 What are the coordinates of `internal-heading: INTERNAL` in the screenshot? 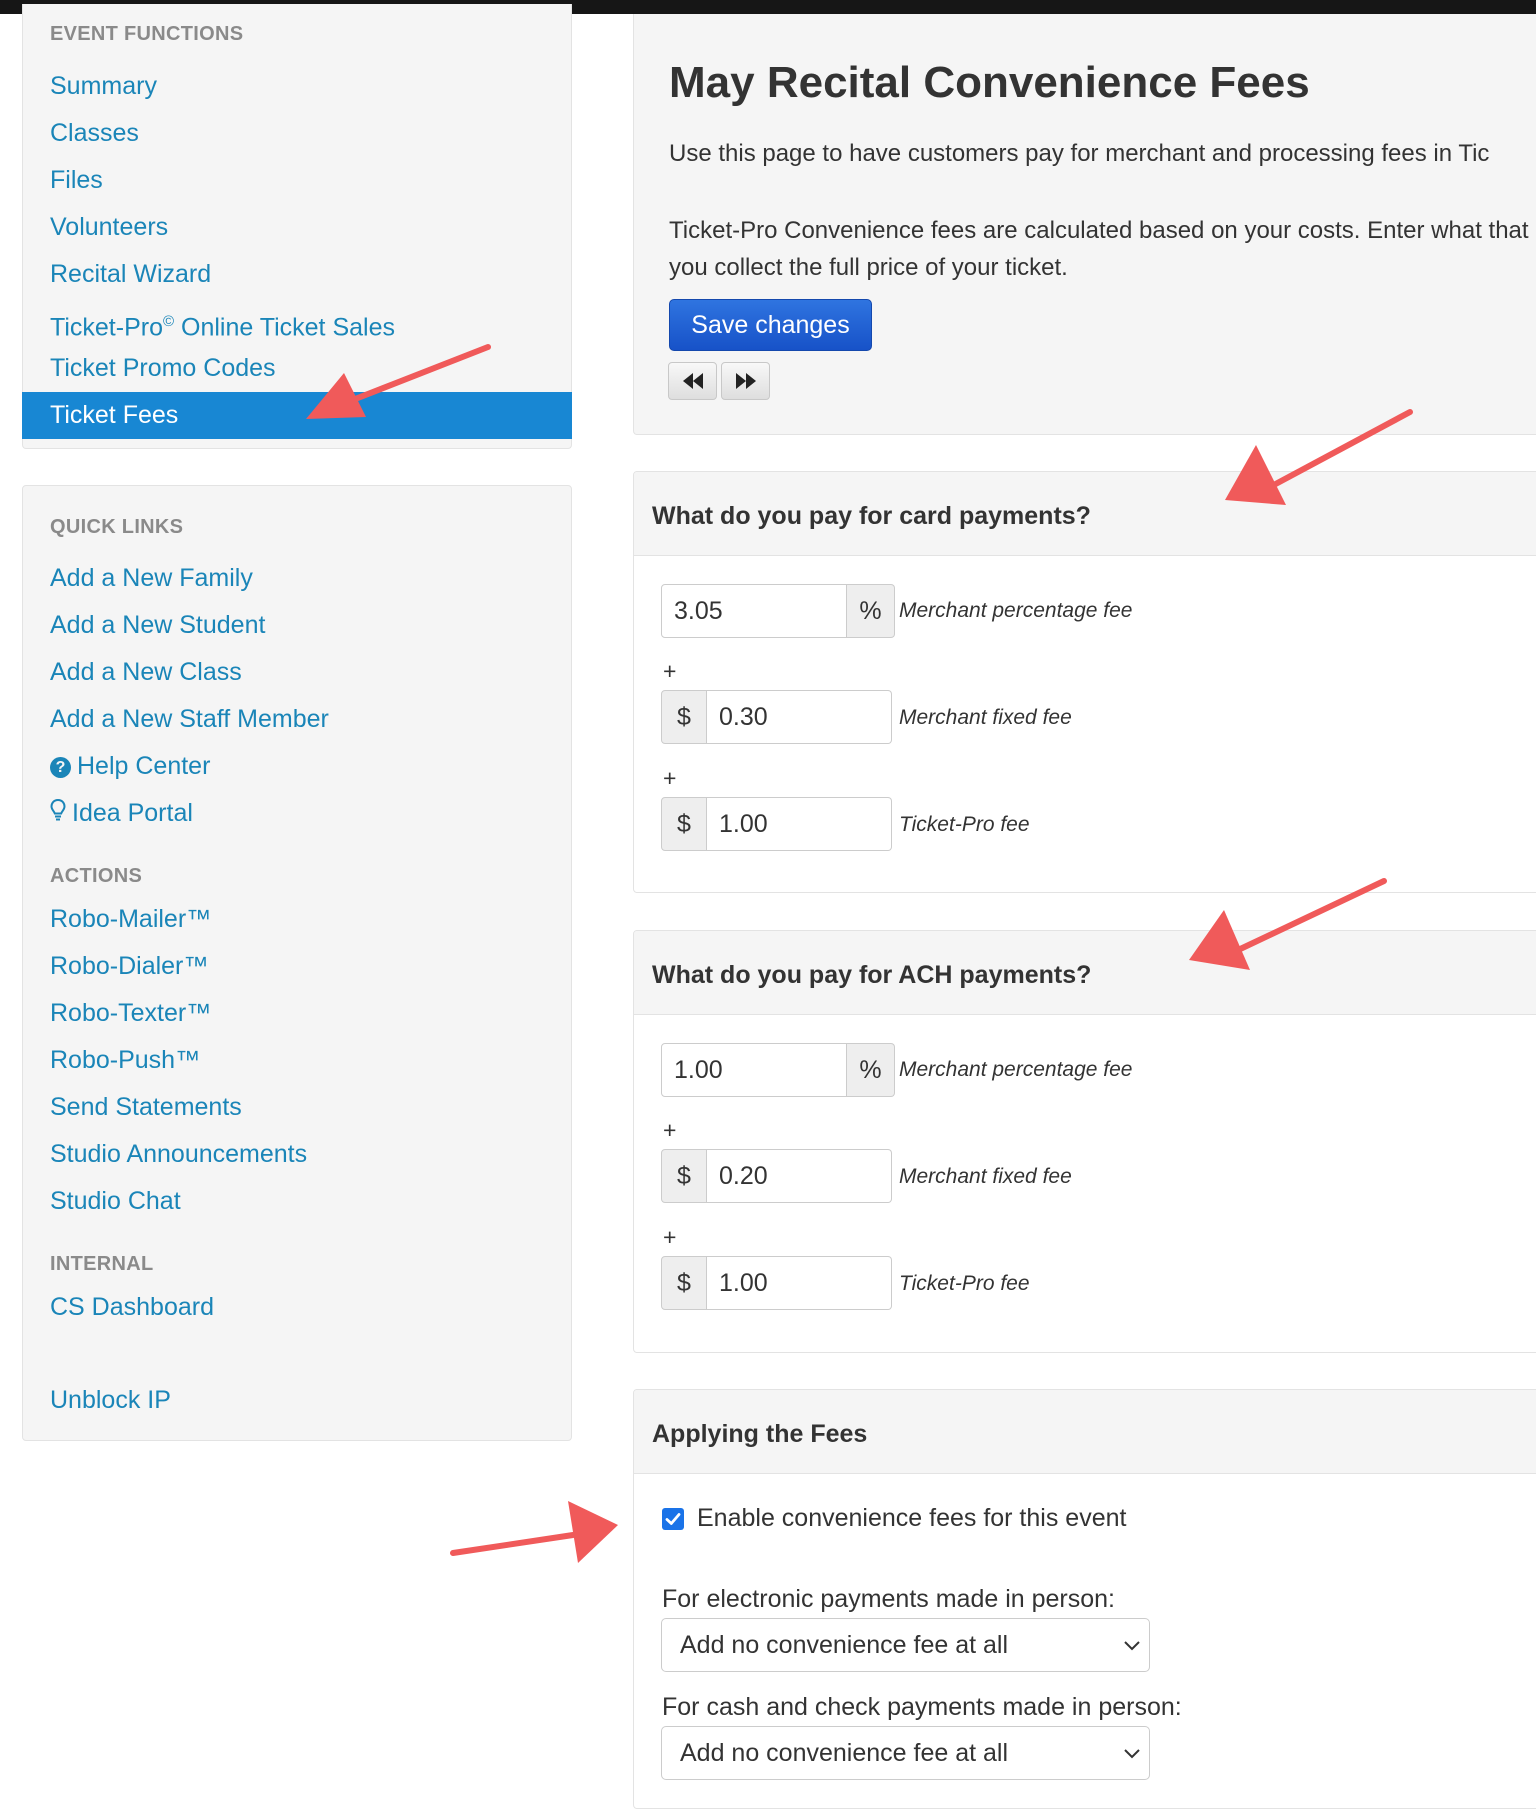 It's located at (102, 1264).